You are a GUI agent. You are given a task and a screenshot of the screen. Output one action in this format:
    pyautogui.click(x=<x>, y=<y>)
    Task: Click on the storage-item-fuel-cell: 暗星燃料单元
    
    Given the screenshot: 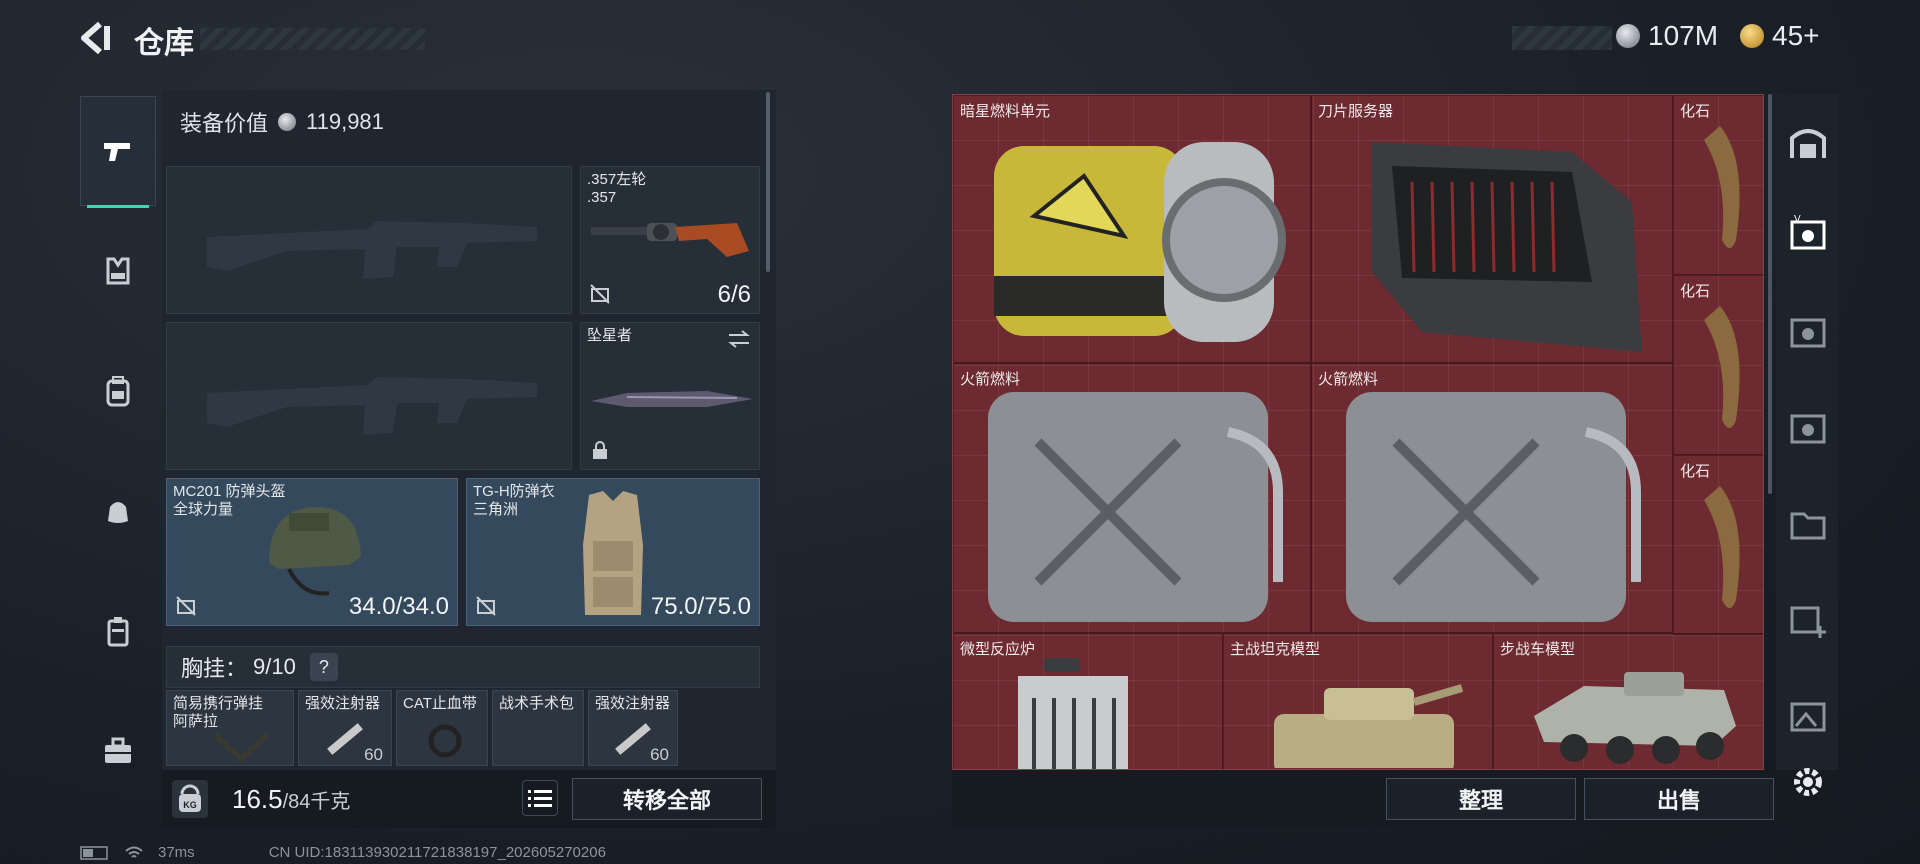 What is the action you would take?
    pyautogui.click(x=1132, y=229)
    